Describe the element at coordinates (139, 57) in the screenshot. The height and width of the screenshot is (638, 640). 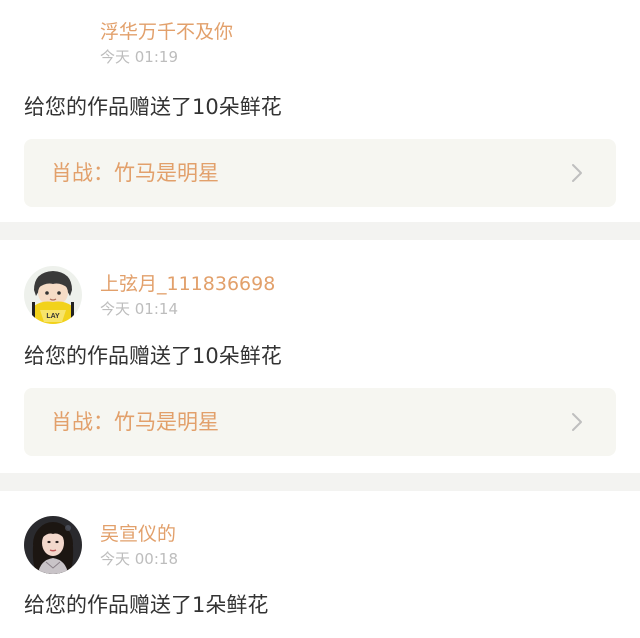
I see `timestamp: 今天 01:19` at that location.